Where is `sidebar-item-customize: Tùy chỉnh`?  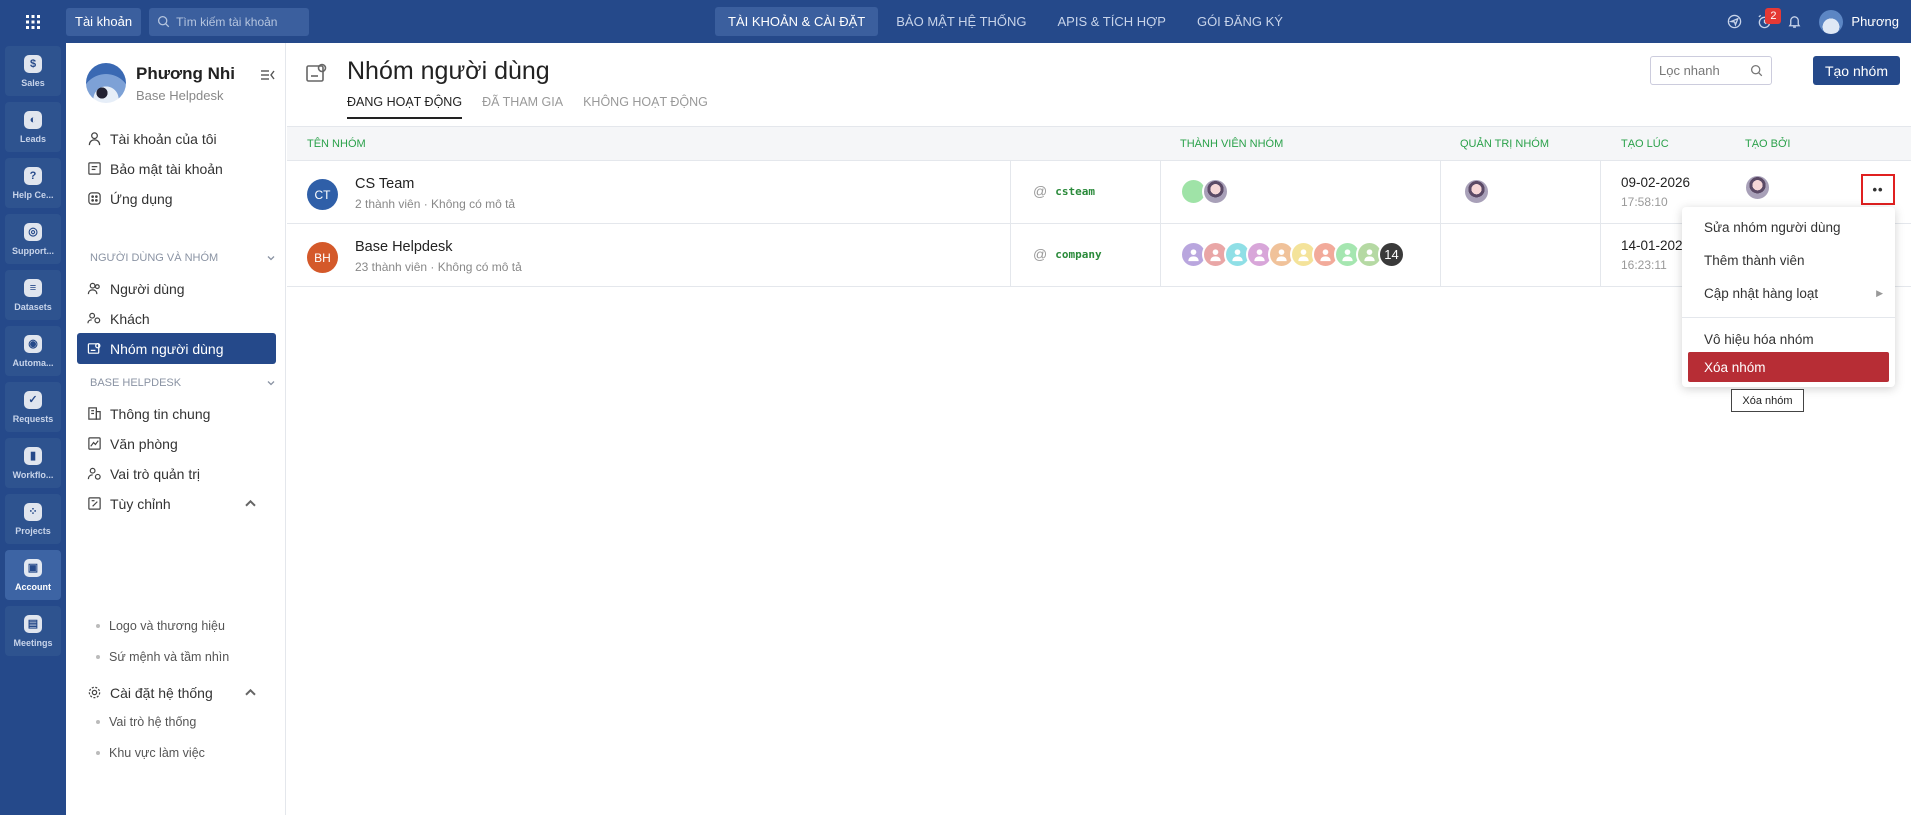 sidebar-item-customize: Tùy chỉnh is located at coordinates (176, 503).